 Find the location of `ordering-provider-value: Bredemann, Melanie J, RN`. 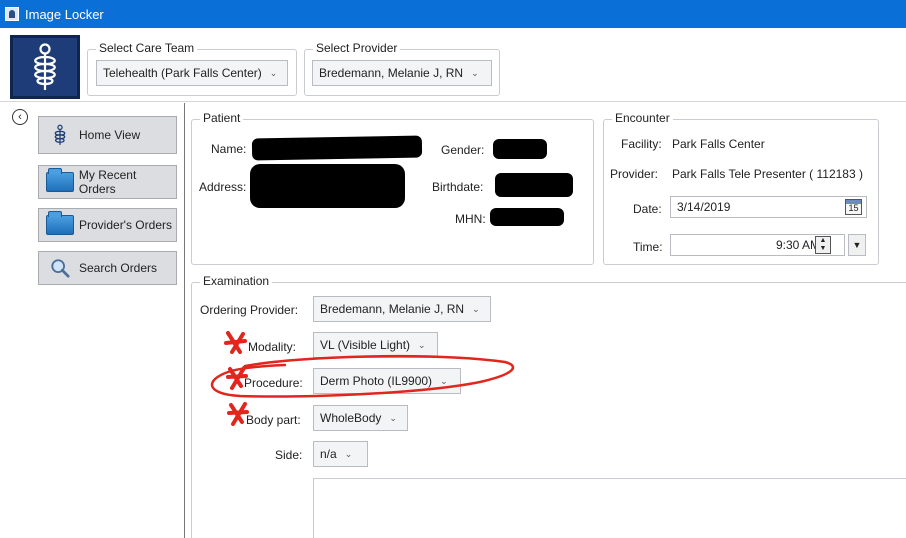

ordering-provider-value: Bredemann, Melanie J, RN is located at coordinates (392, 309).